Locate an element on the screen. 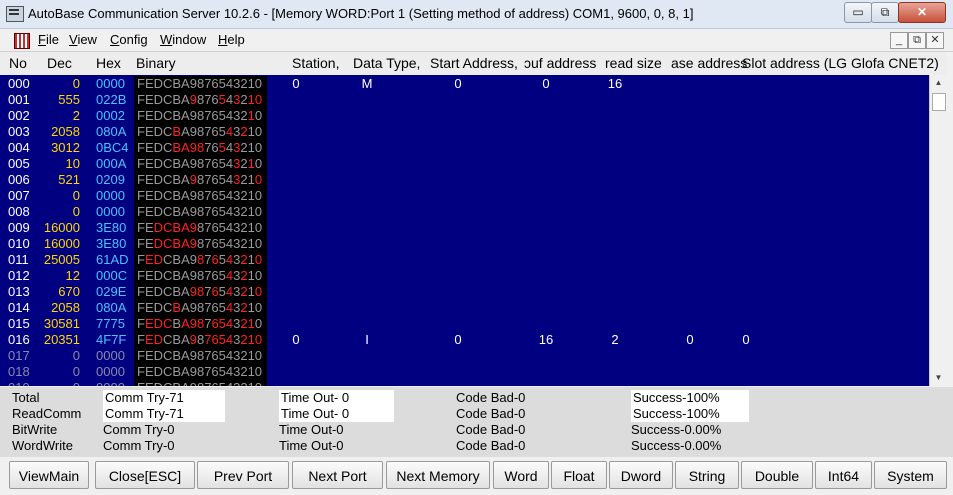  scroll-down-arrow-icon: ▼ is located at coordinates (938, 378).